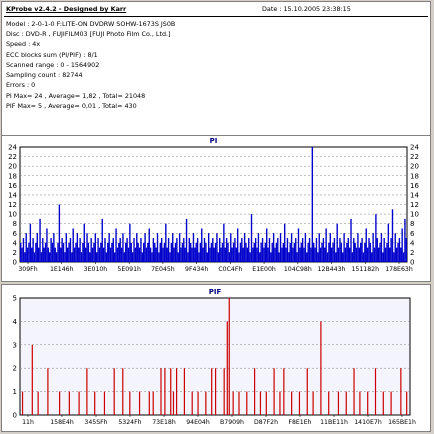  What do you see at coordinates (196, 269) in the screenshot?
I see `pi-xtick-label: 9F434h` at bounding box center [196, 269].